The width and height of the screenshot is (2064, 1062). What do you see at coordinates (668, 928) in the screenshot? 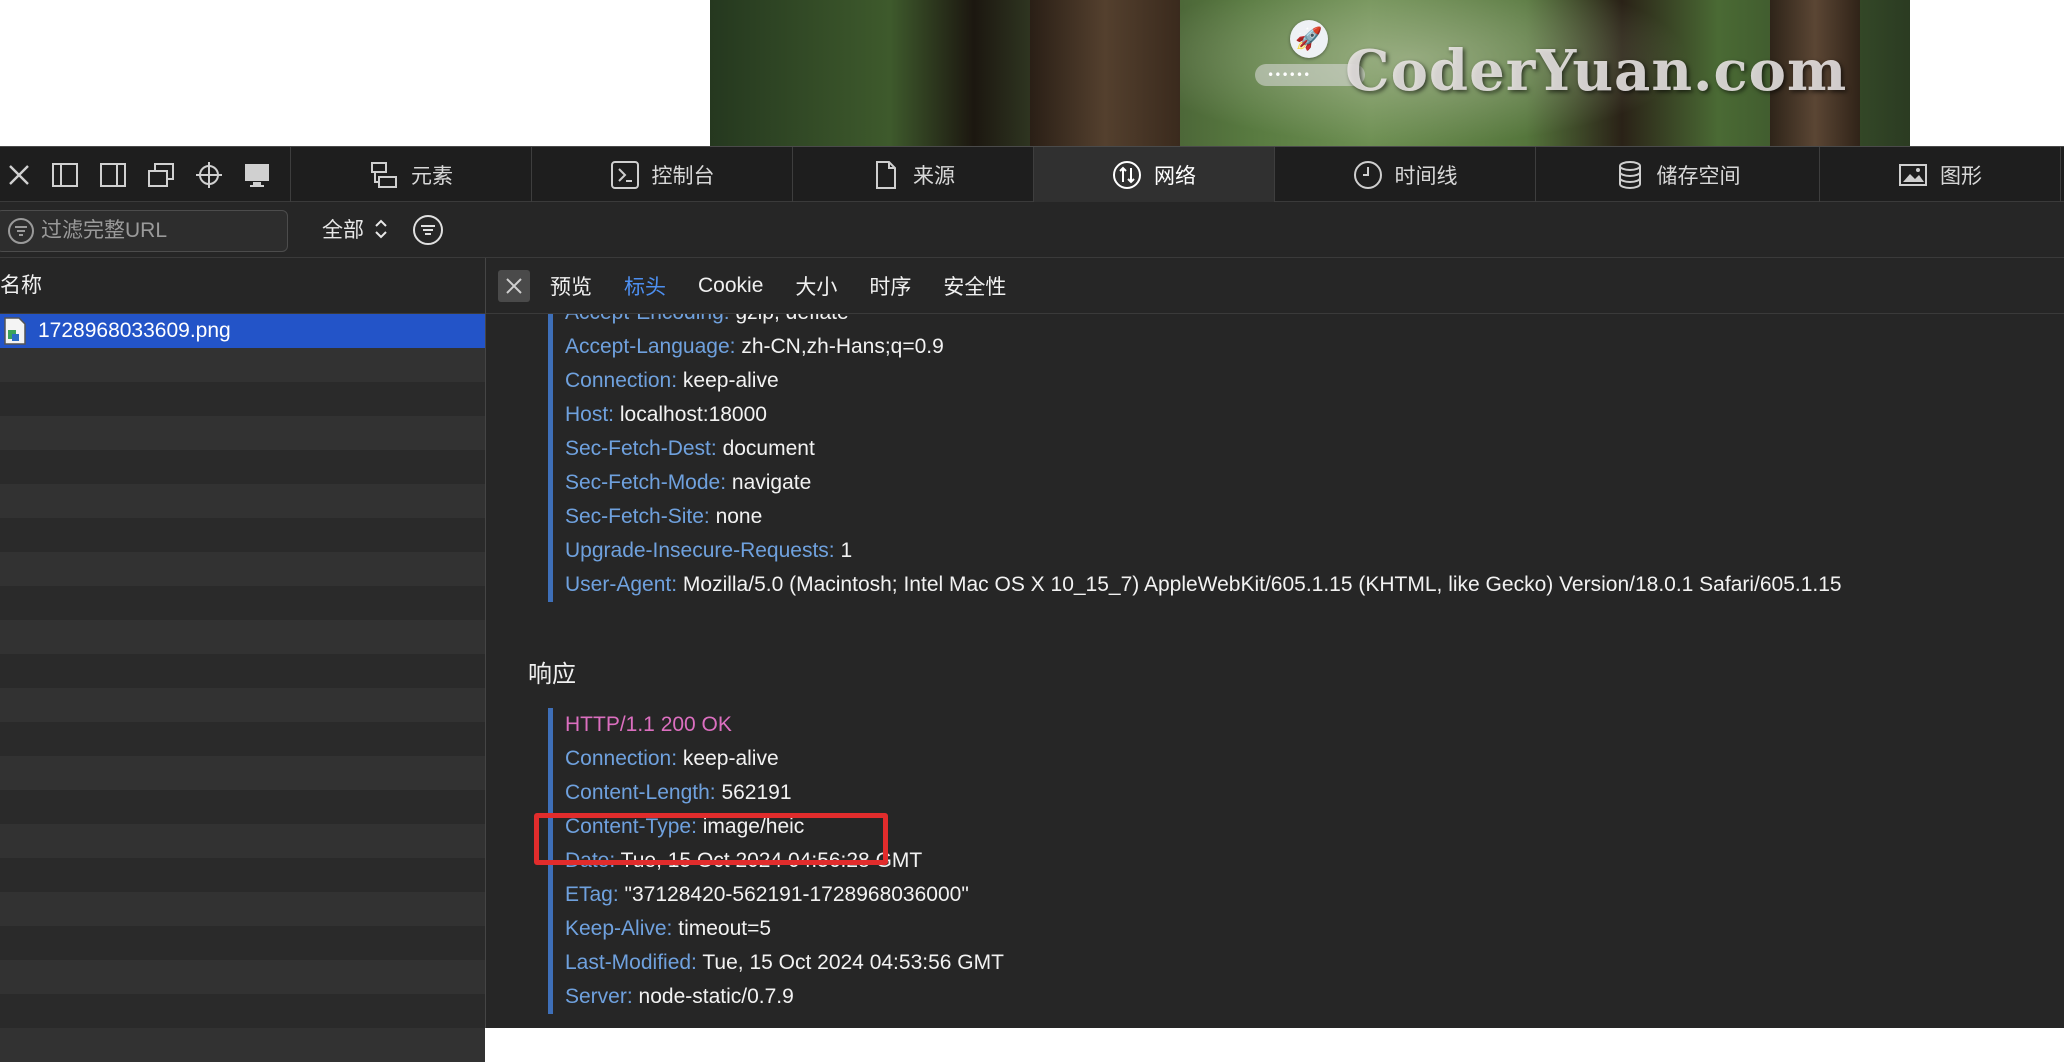
I see `header-line: Keep-Alive: timeout=5` at bounding box center [668, 928].